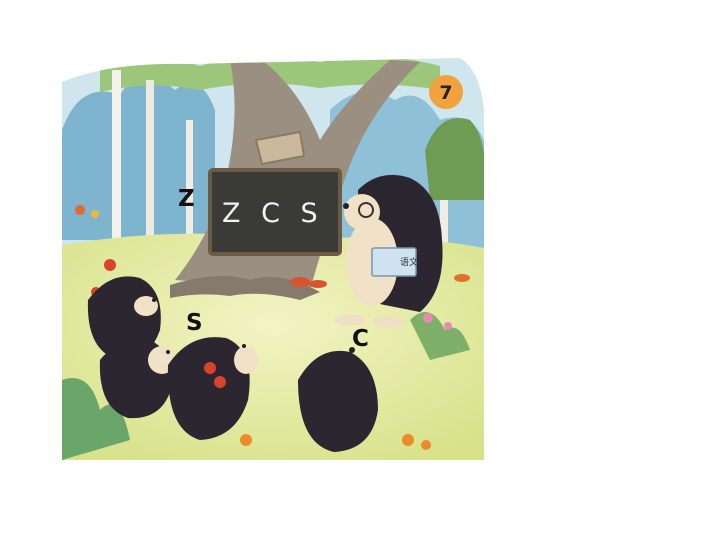  I want to click on letter-label-s: S, so click(194, 323).